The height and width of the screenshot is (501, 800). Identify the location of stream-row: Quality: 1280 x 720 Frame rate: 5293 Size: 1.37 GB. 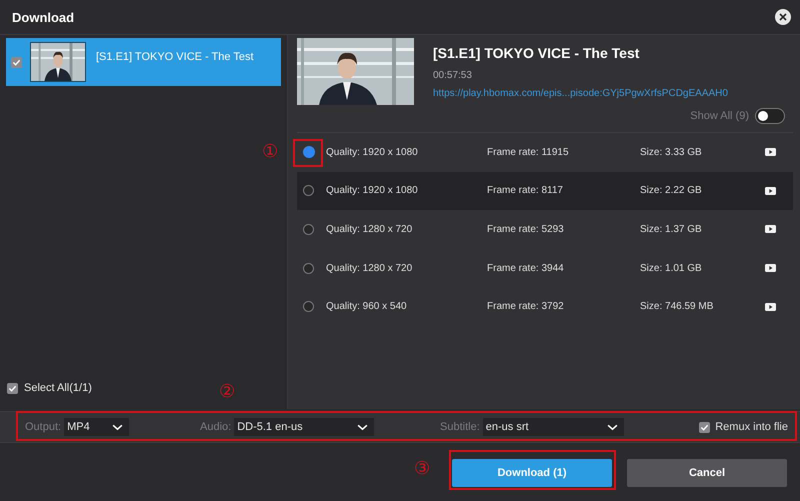
(545, 229).